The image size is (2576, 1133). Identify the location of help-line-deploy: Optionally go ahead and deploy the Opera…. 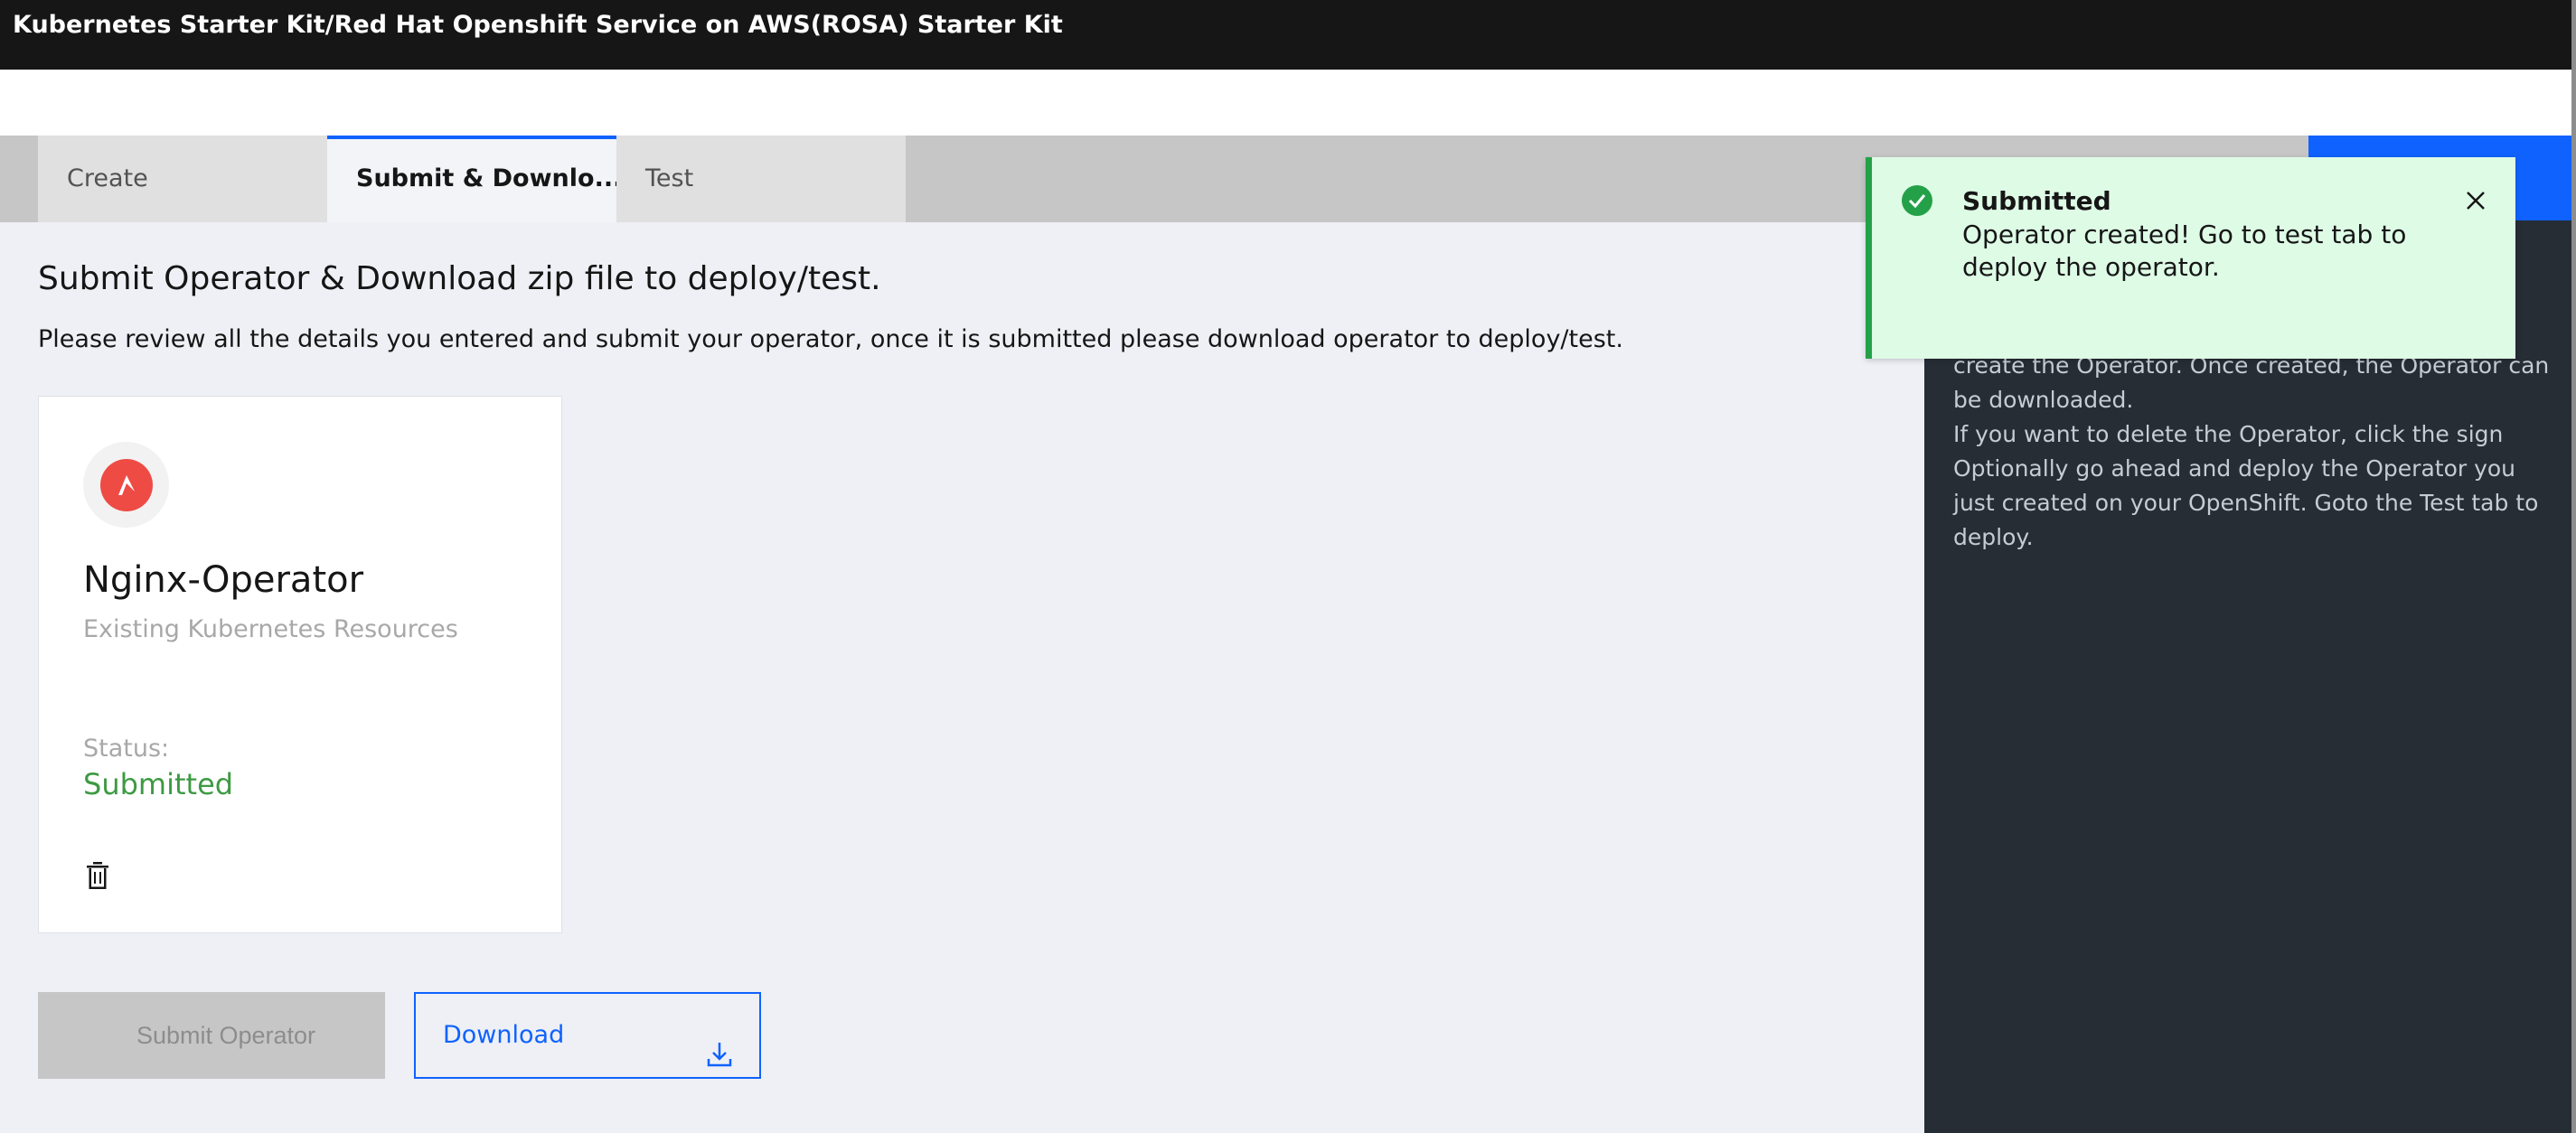
(2246, 502).